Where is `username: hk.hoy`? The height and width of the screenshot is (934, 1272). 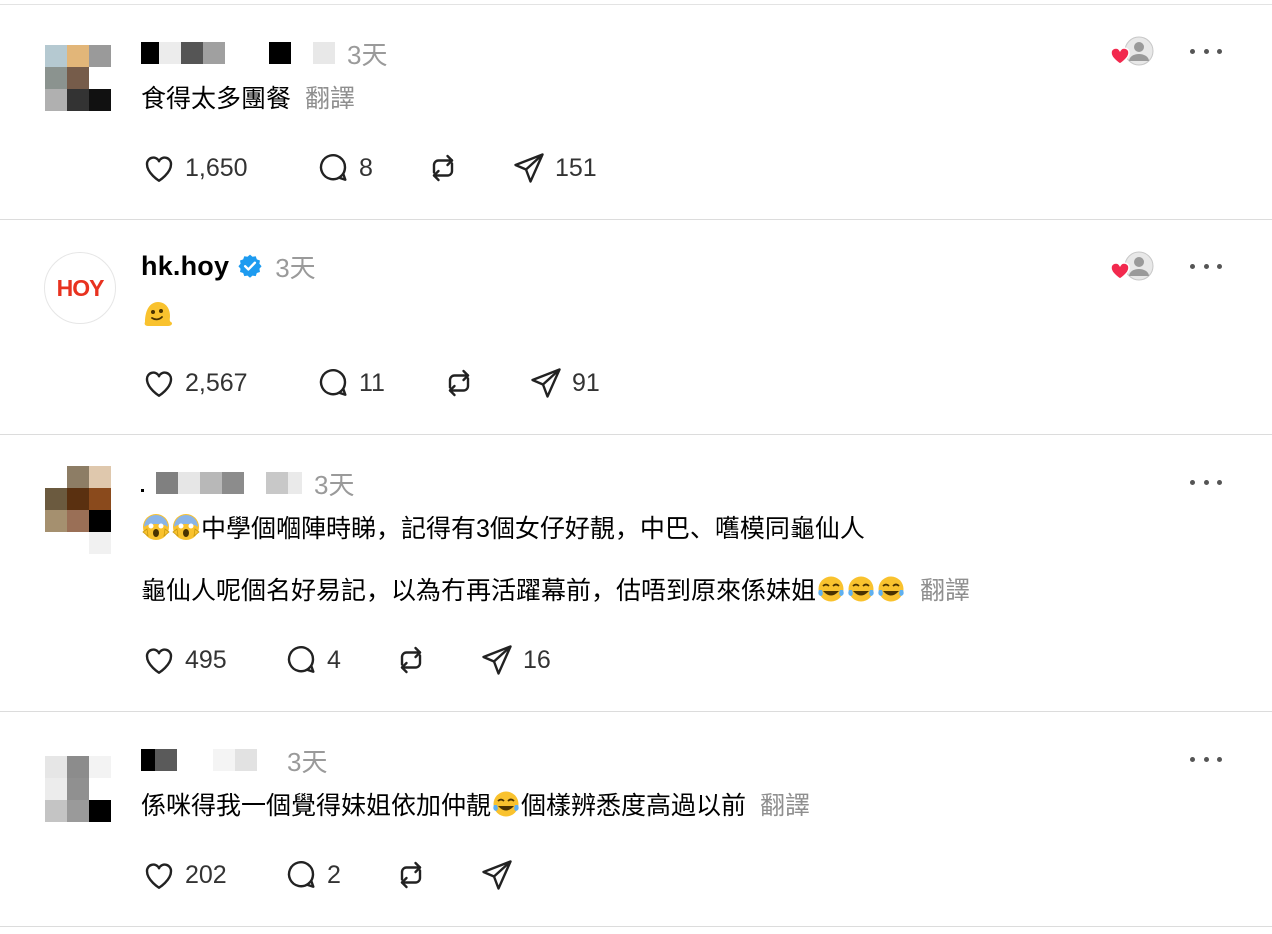
username: hk.hoy is located at coordinates (185, 266).